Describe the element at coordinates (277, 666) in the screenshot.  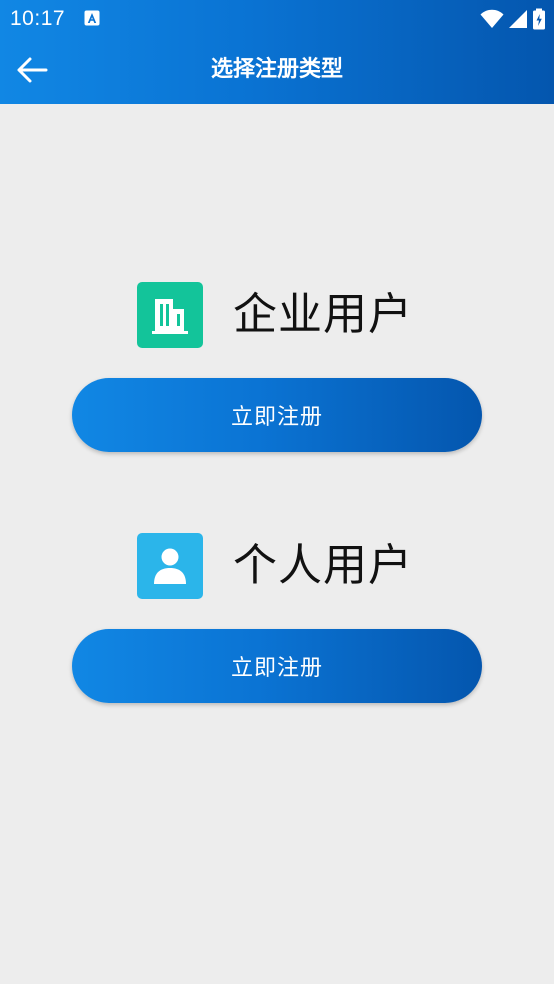
I see `register-personal-button: 立即注册` at that location.